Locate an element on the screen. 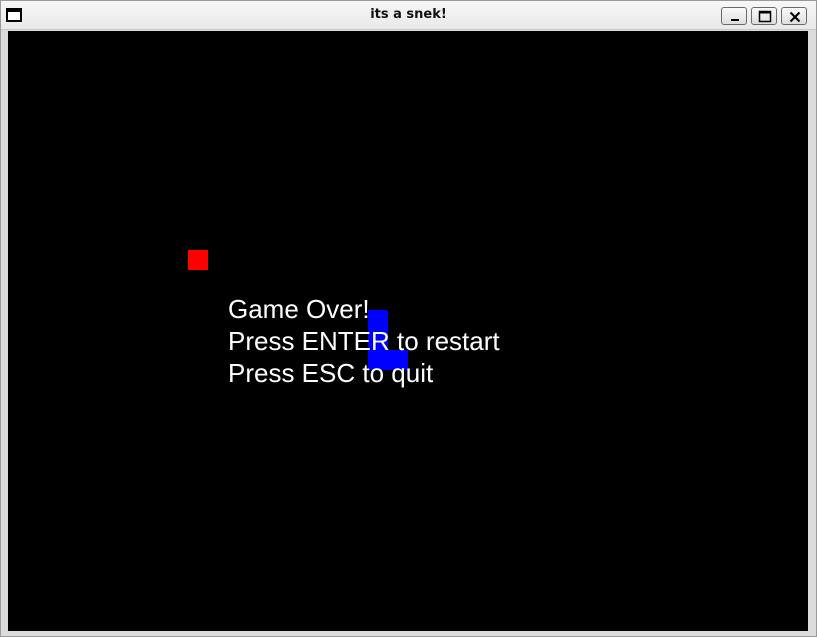 Image resolution: width=817 pixels, height=637 pixels. game-over-text: Game Over! is located at coordinates (299, 309).